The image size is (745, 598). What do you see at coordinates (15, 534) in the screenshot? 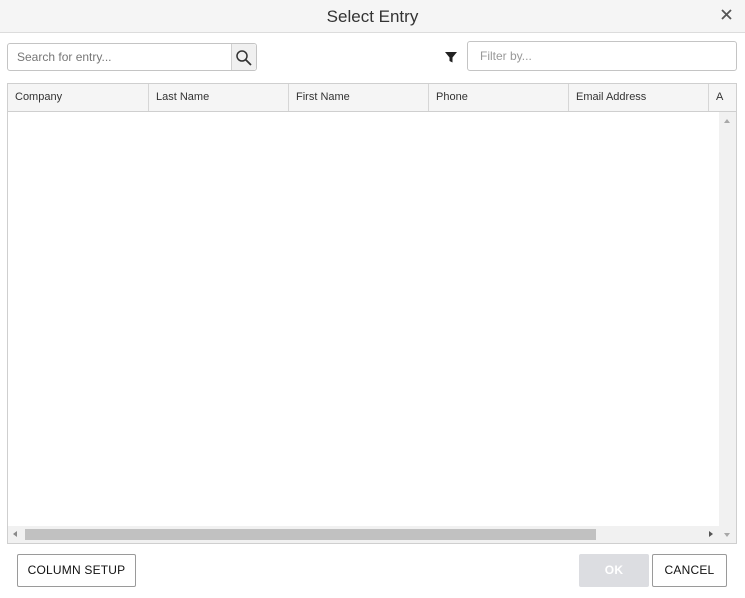
I see `scroll-left-icon` at bounding box center [15, 534].